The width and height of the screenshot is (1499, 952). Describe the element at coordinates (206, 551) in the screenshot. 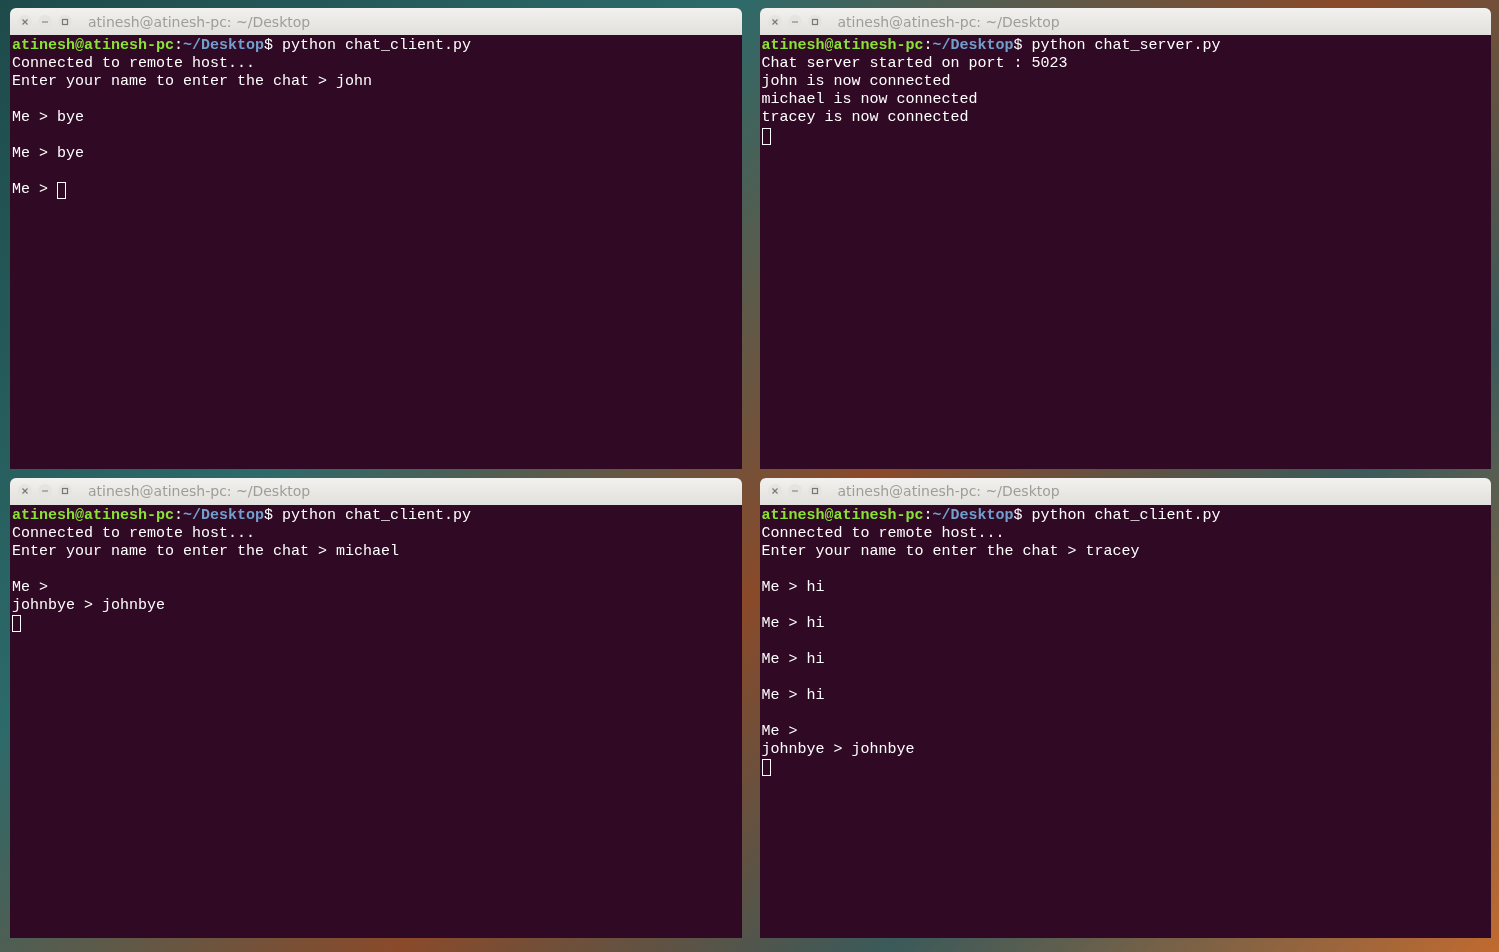

I see `terminal-line: Enter your name to enter the chat > michael` at that location.